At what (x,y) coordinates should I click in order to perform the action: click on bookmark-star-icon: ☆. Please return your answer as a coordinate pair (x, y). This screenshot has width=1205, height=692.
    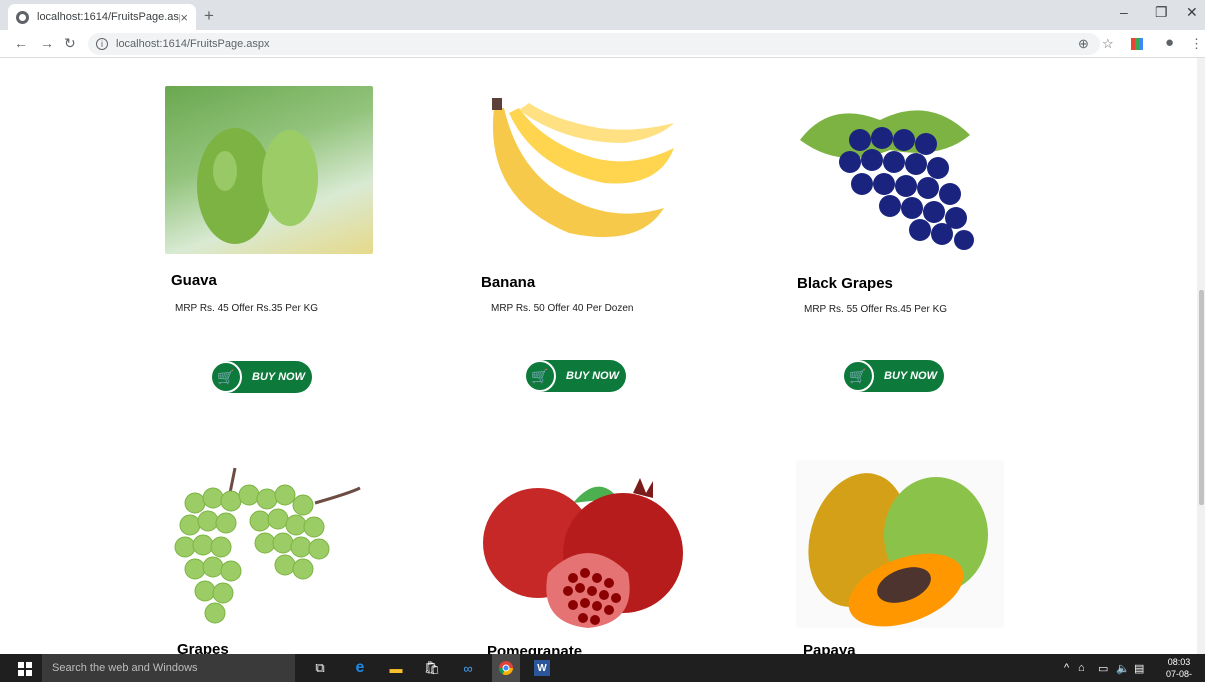
    Looking at the image, I should click on (1108, 44).